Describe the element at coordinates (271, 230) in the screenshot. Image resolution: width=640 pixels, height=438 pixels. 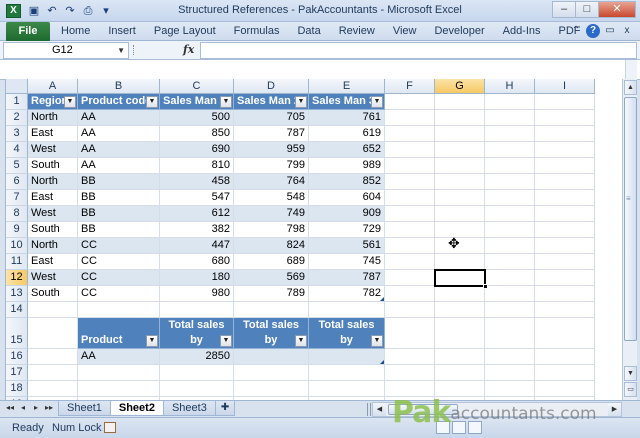
I see `table1-cell: 798` at that location.